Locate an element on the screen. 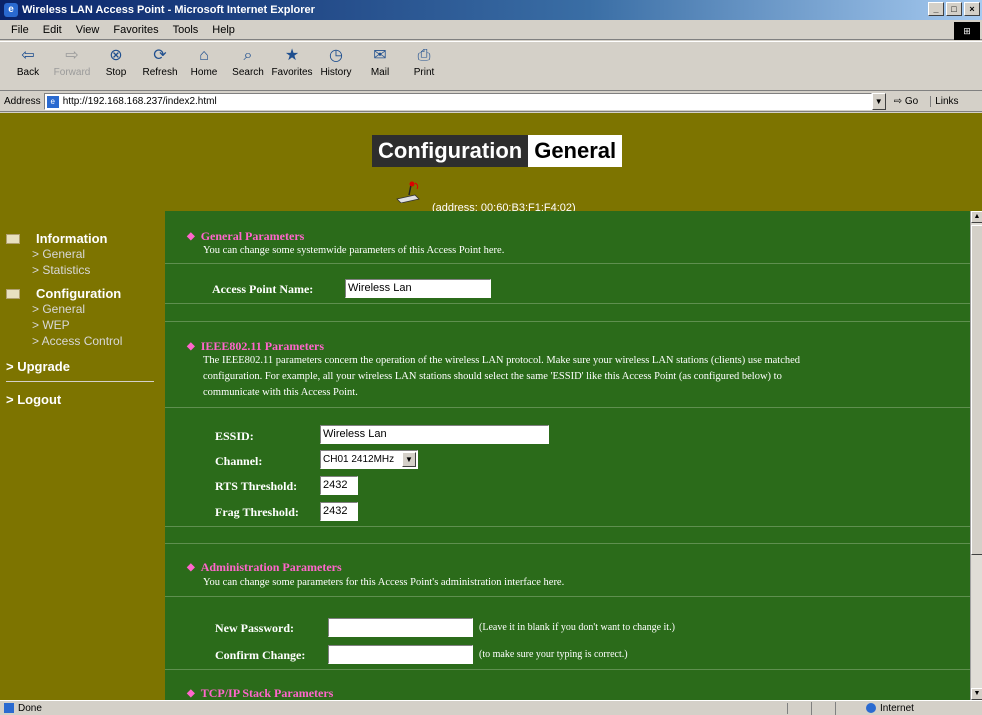 The width and height of the screenshot is (982, 715). refresh-button: ⟳ Refresh is located at coordinates (160, 67).